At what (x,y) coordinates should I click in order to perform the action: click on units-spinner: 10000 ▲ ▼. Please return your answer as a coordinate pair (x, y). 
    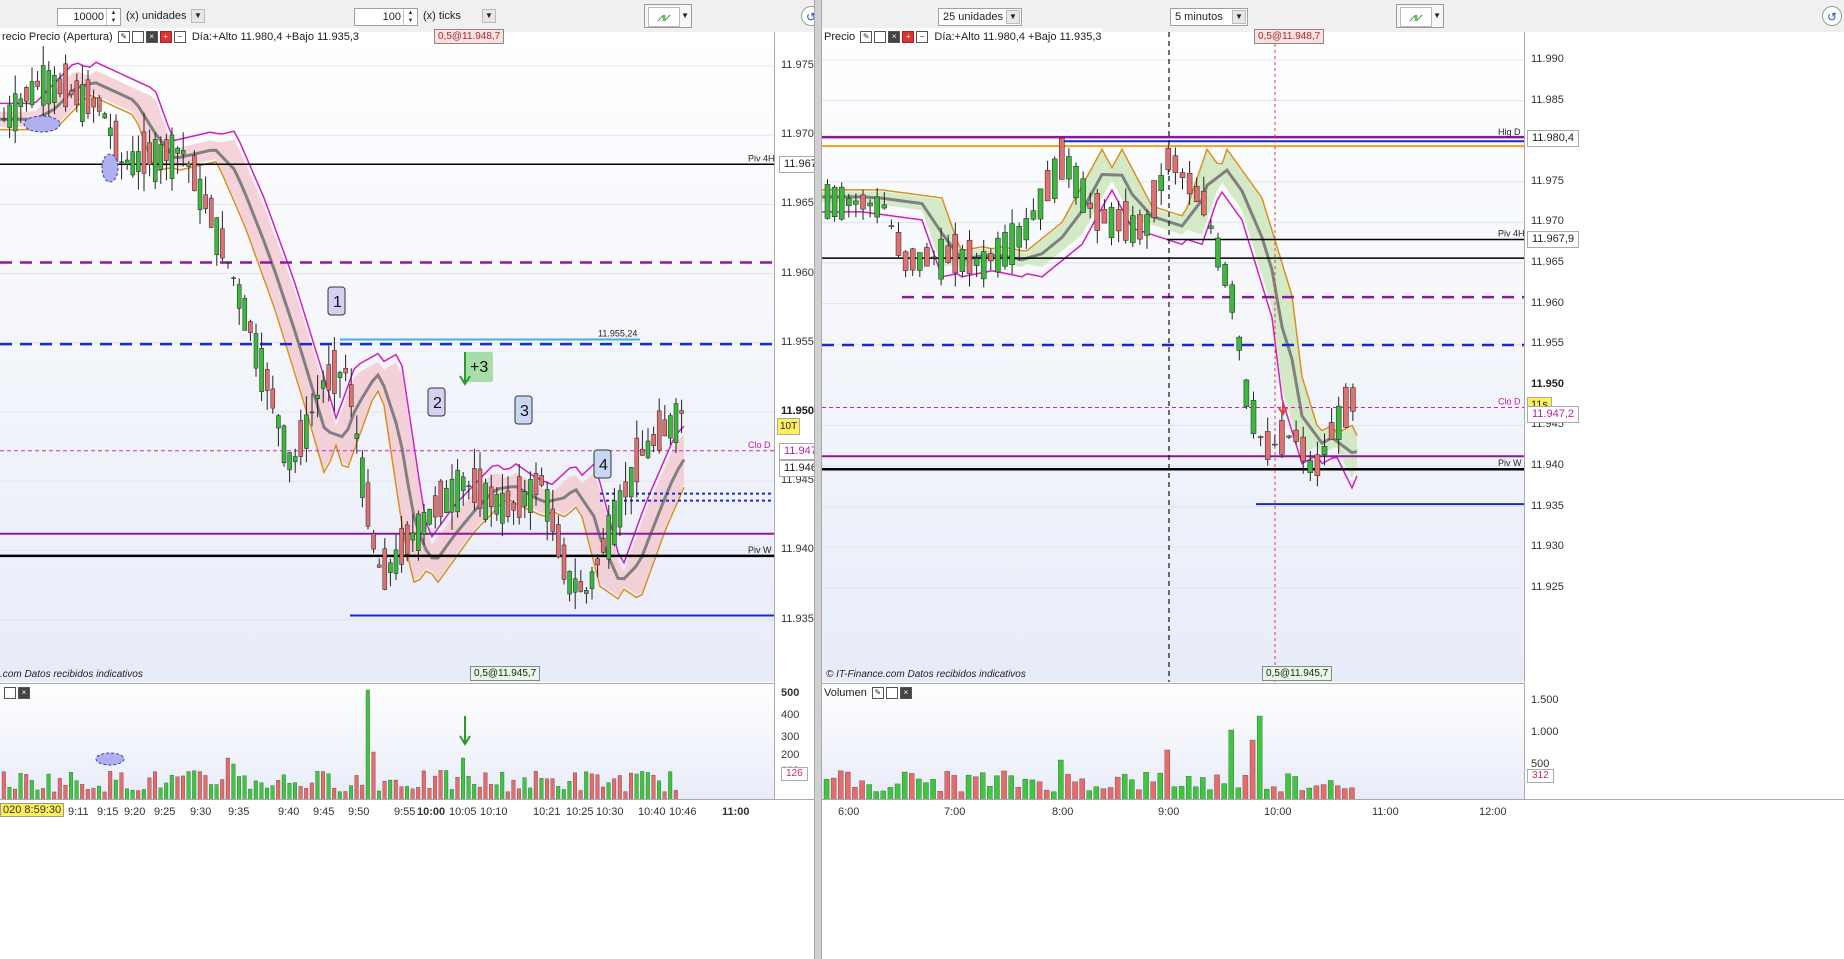
    Looking at the image, I should click on (89, 17).